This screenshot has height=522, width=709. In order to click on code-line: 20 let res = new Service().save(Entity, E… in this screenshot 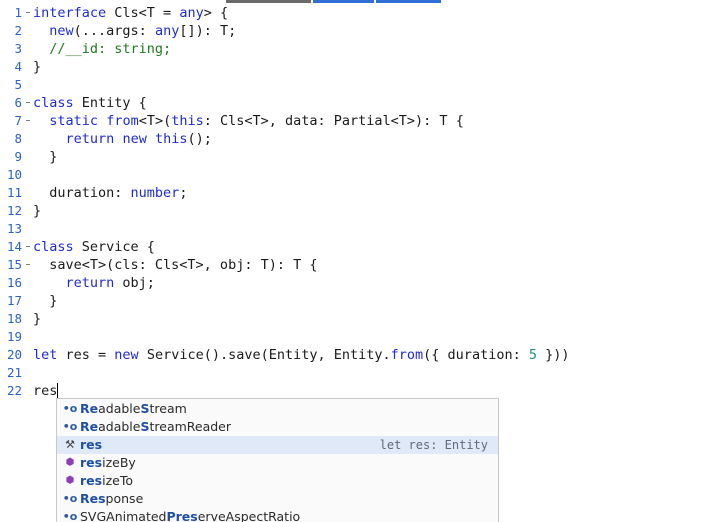, I will do `click(354, 355)`.